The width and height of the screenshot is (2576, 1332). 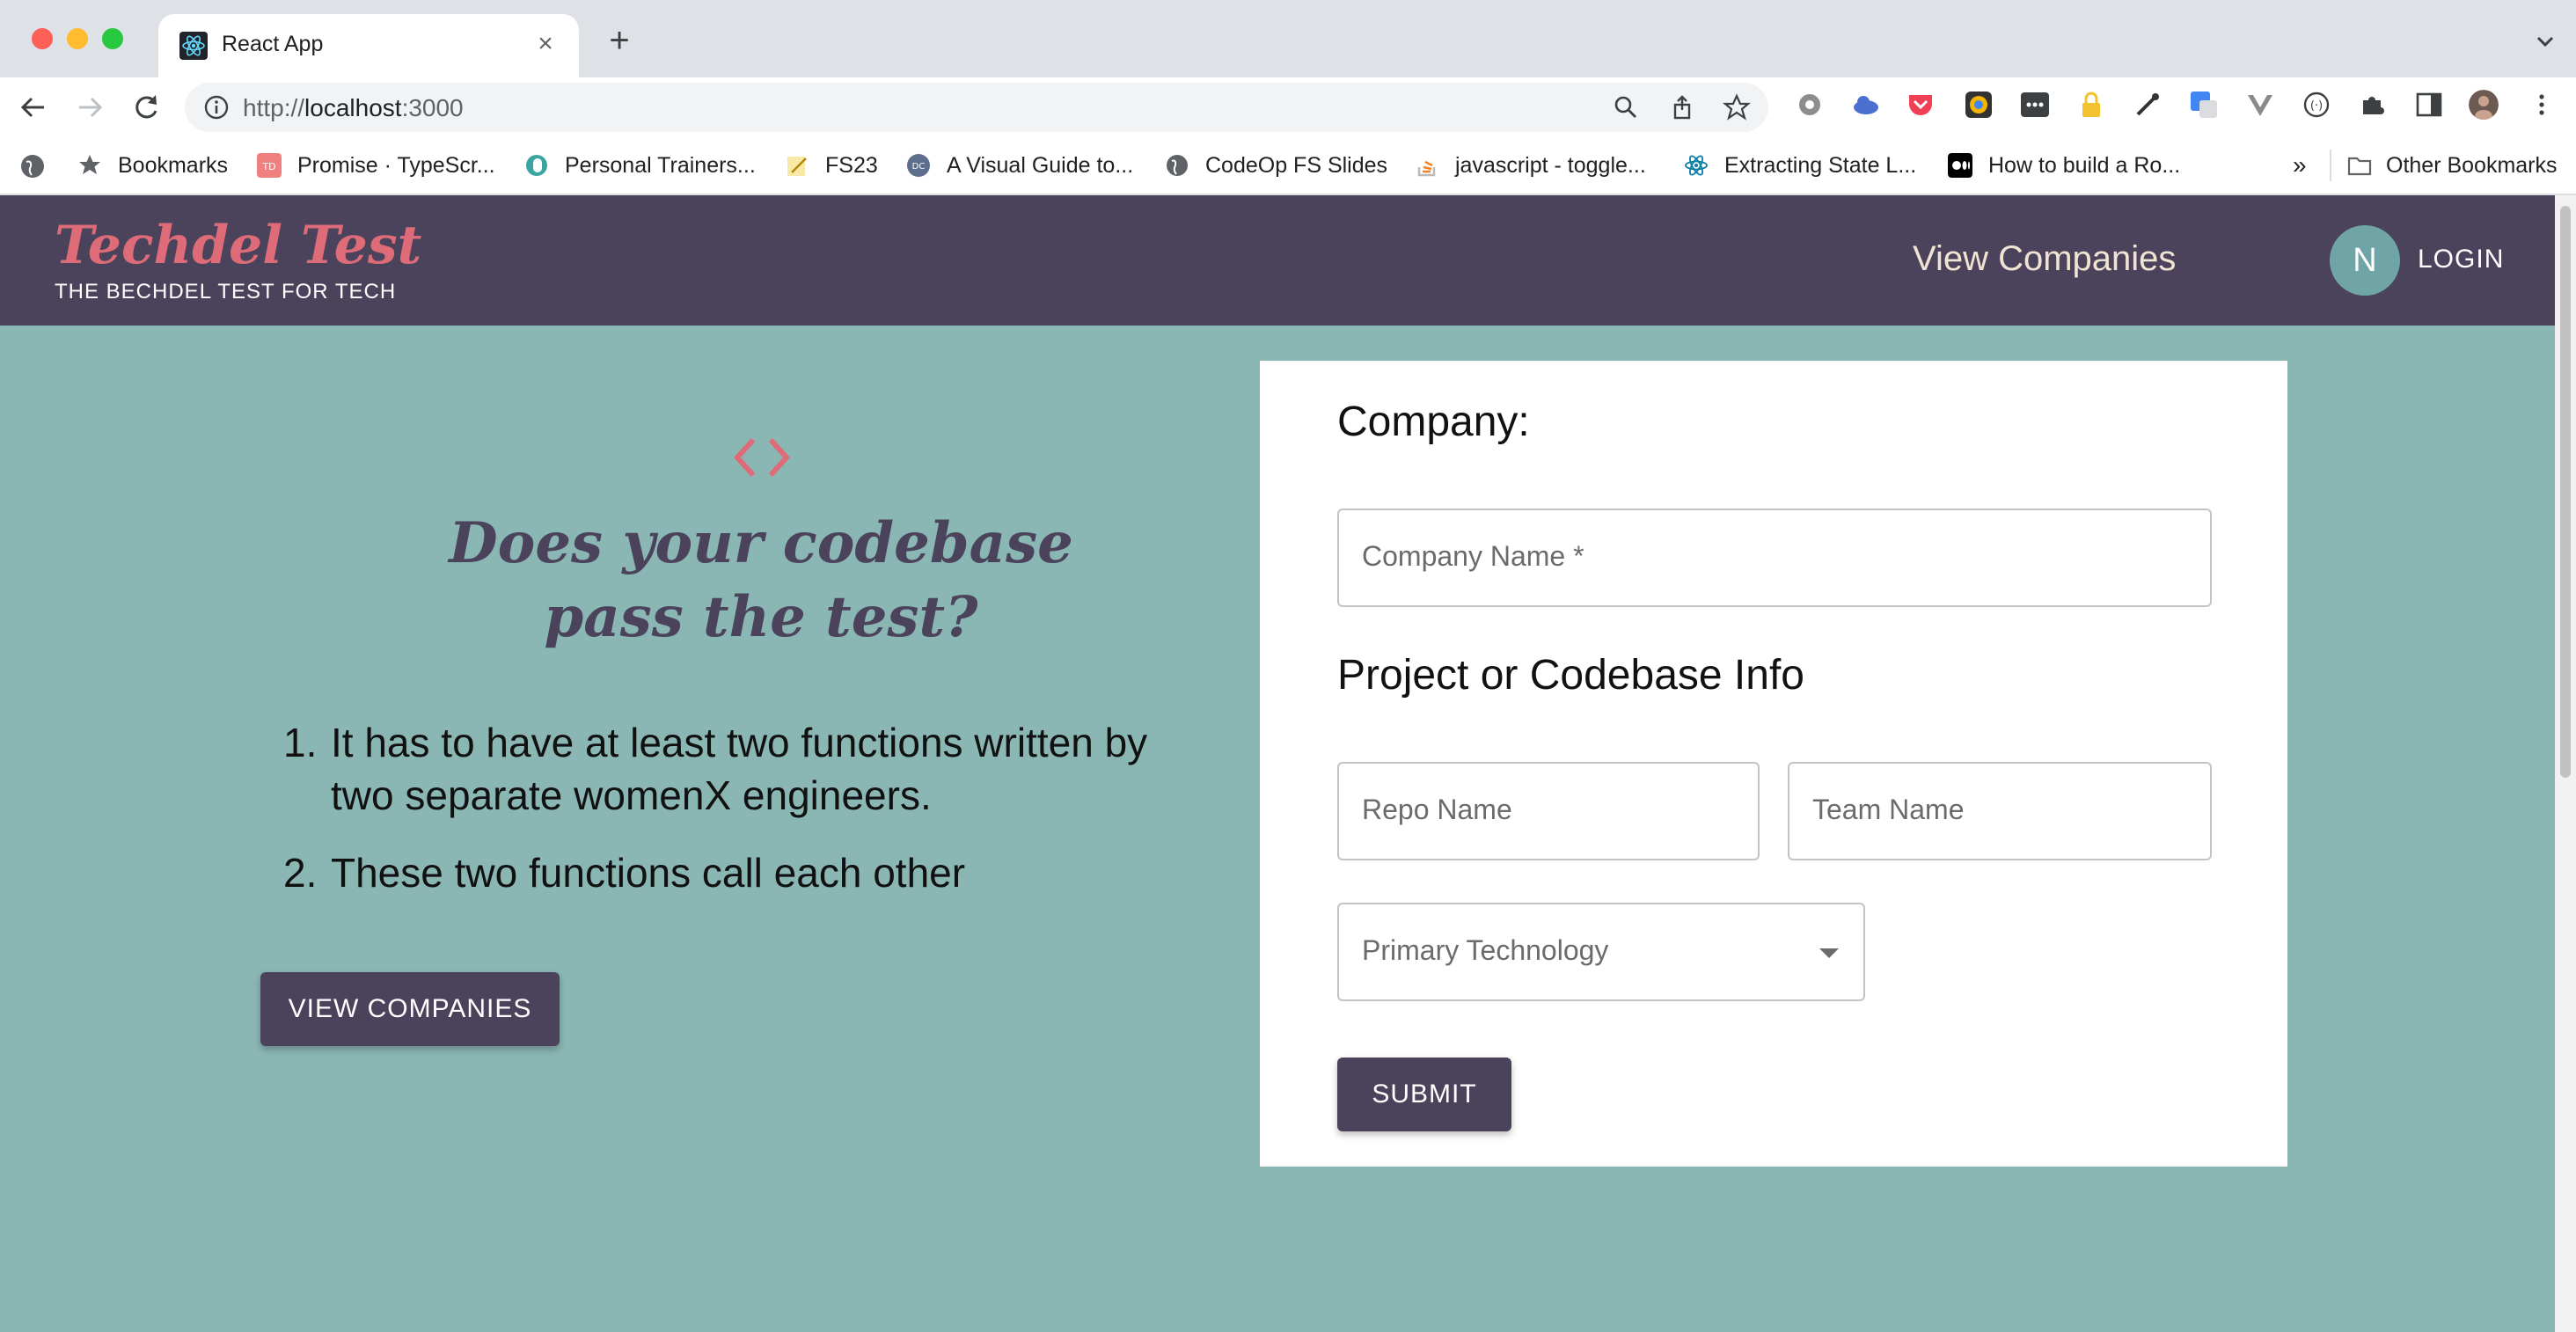 I want to click on react-icon, so click(x=193, y=46).